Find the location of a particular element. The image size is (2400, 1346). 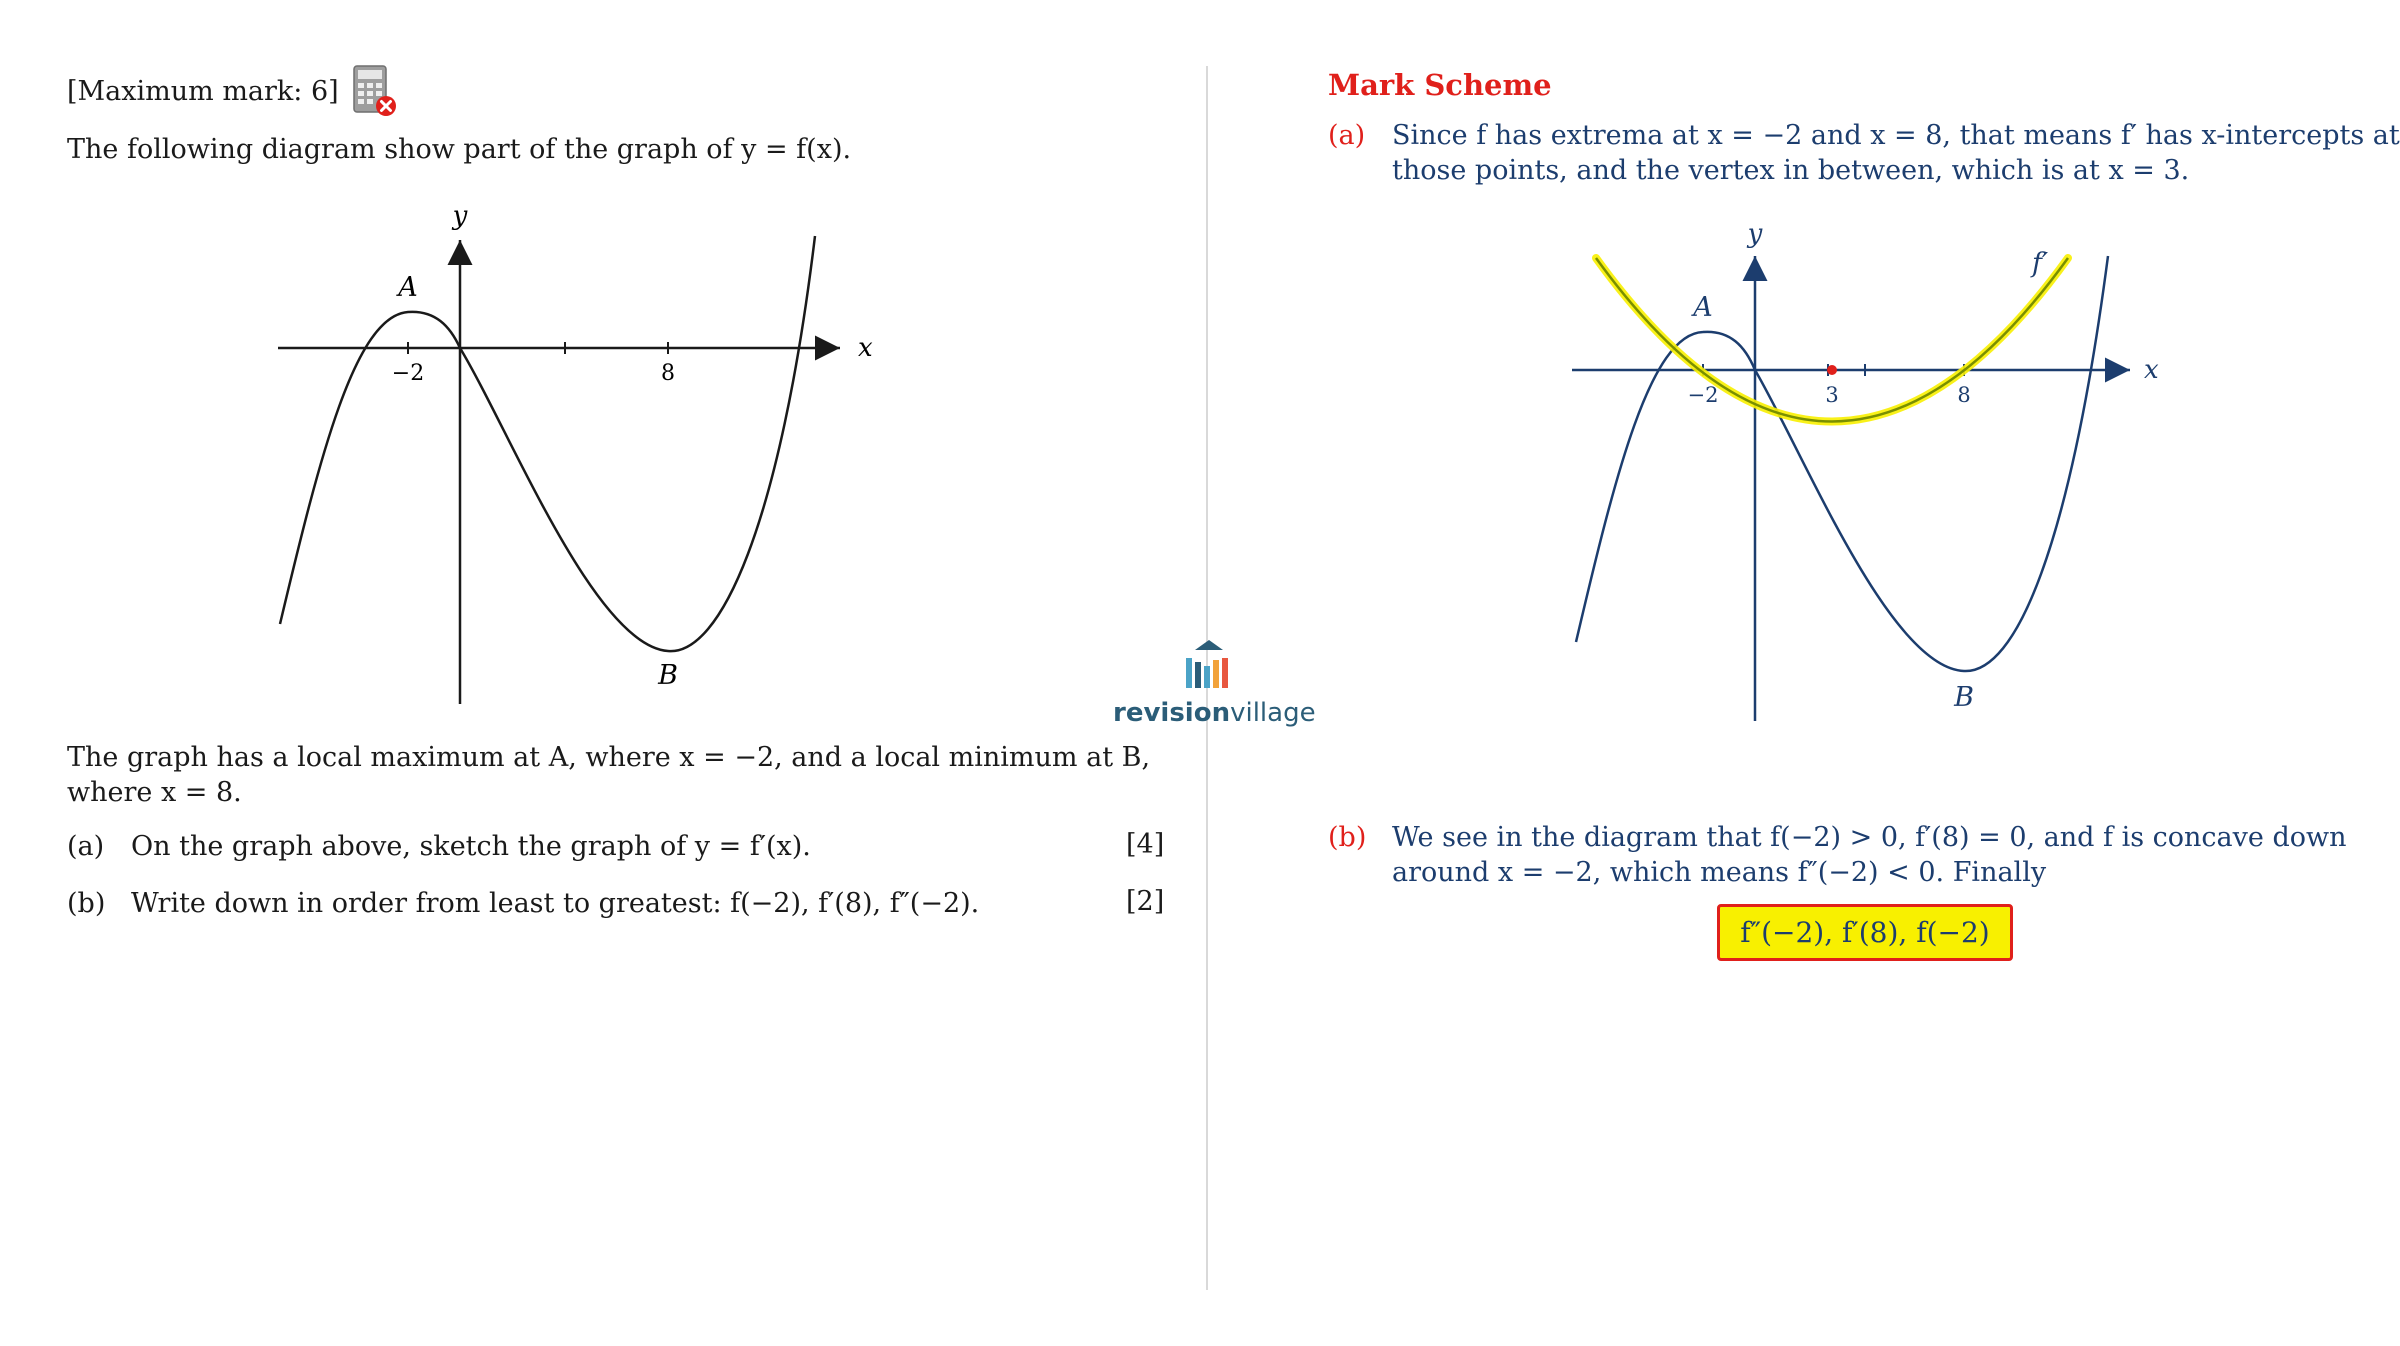

vertex-point is located at coordinates (1832, 370).